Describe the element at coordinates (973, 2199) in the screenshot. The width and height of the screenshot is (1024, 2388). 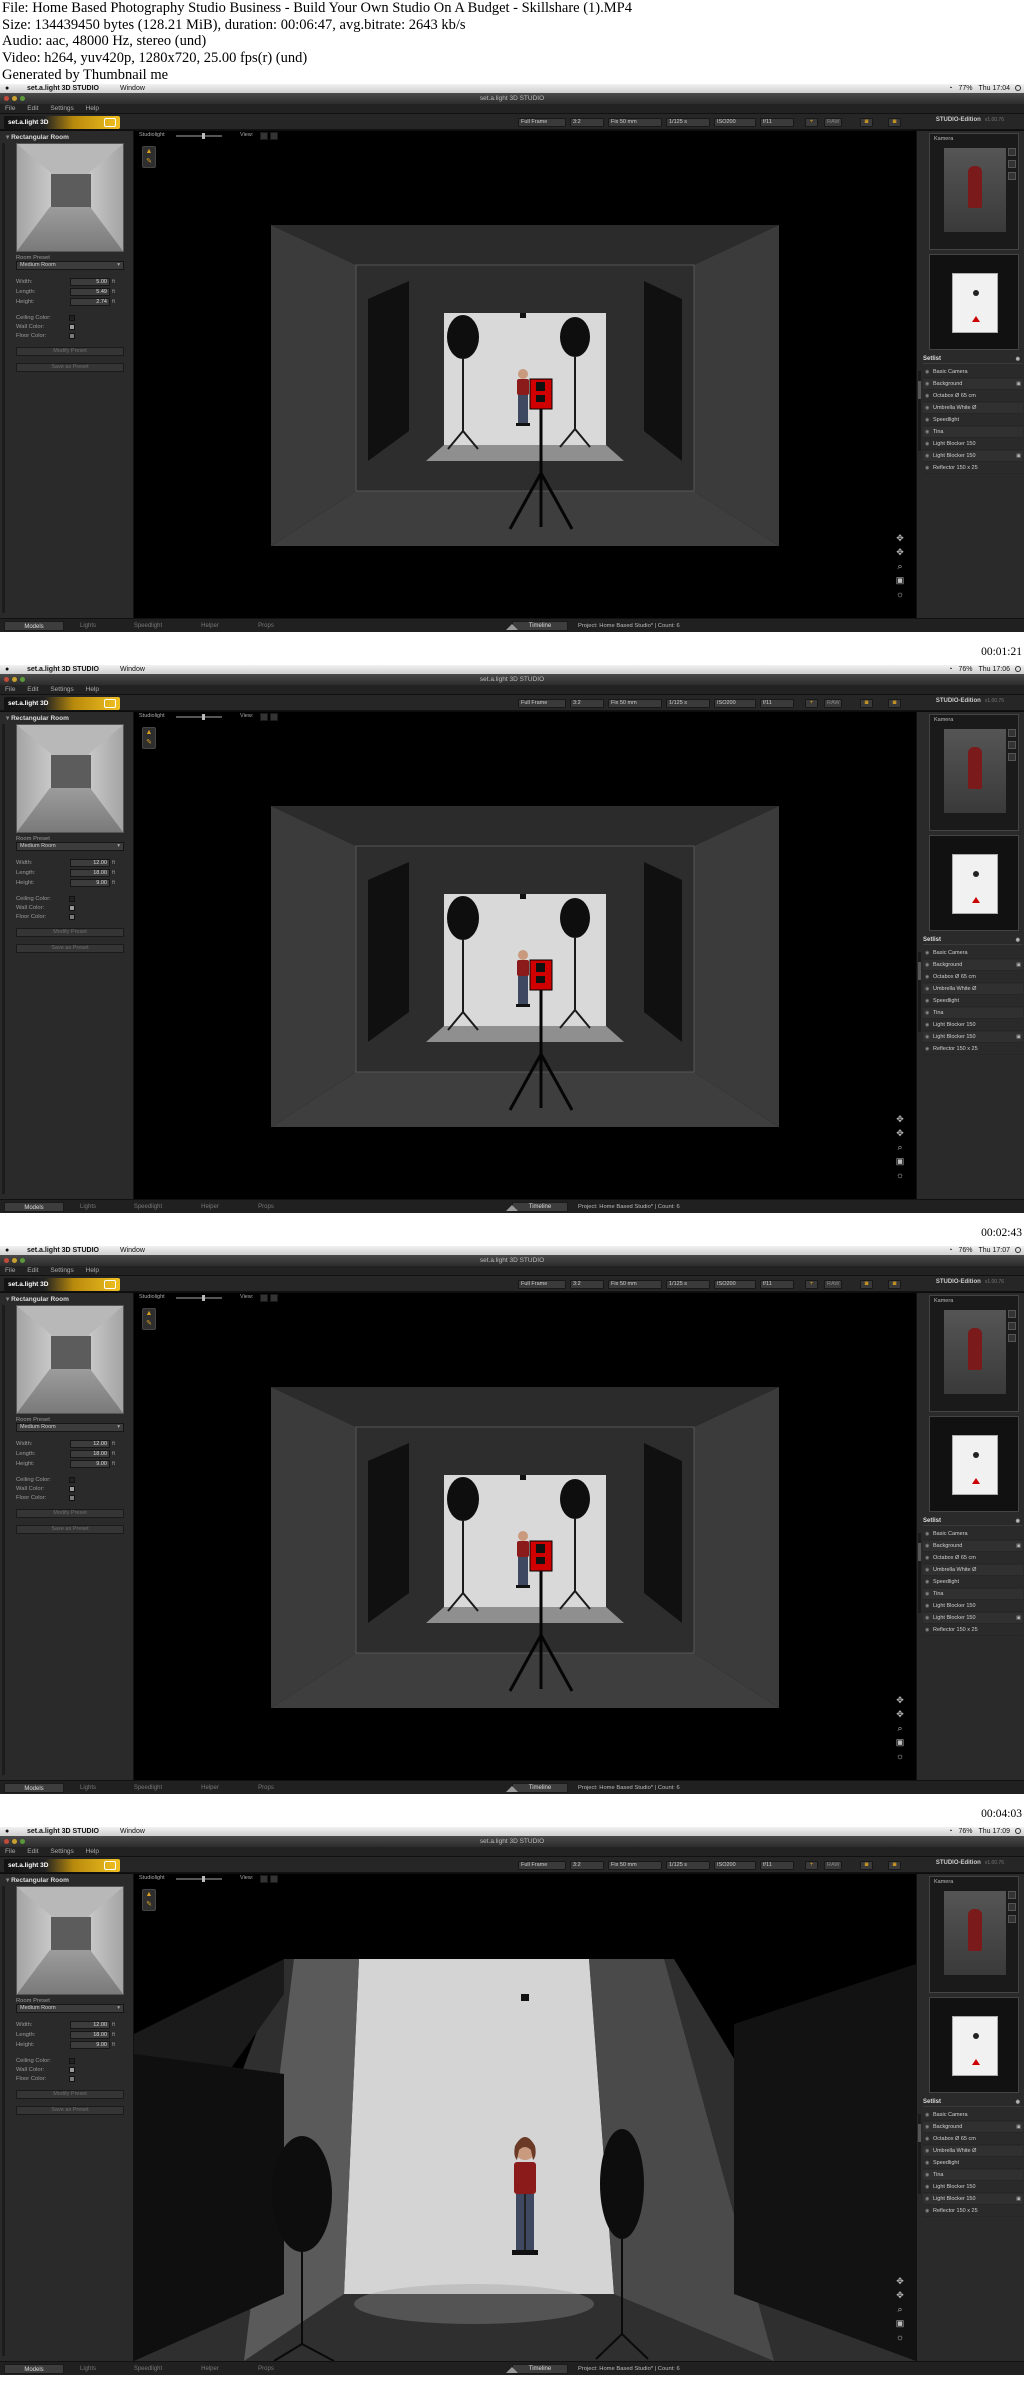
I see `setlist-item: Light Blocker 150 ▣` at that location.